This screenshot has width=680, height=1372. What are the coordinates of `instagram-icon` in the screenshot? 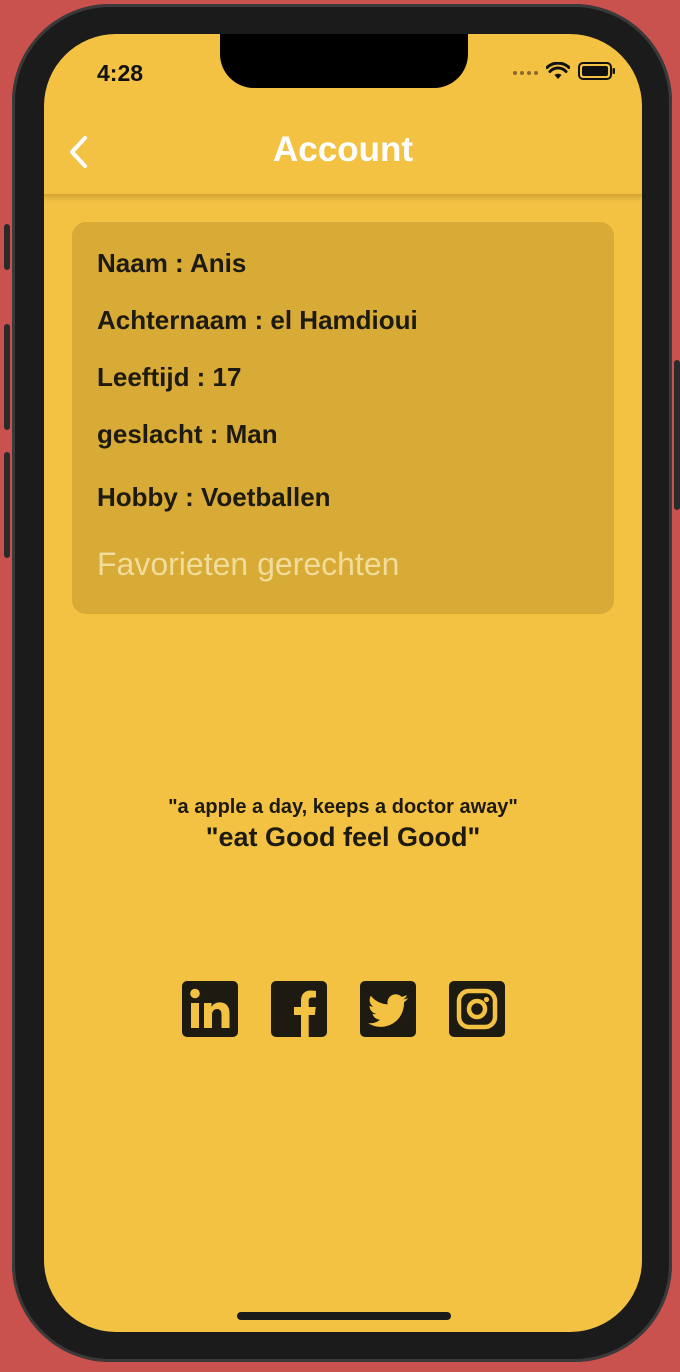 It's located at (477, 1009).